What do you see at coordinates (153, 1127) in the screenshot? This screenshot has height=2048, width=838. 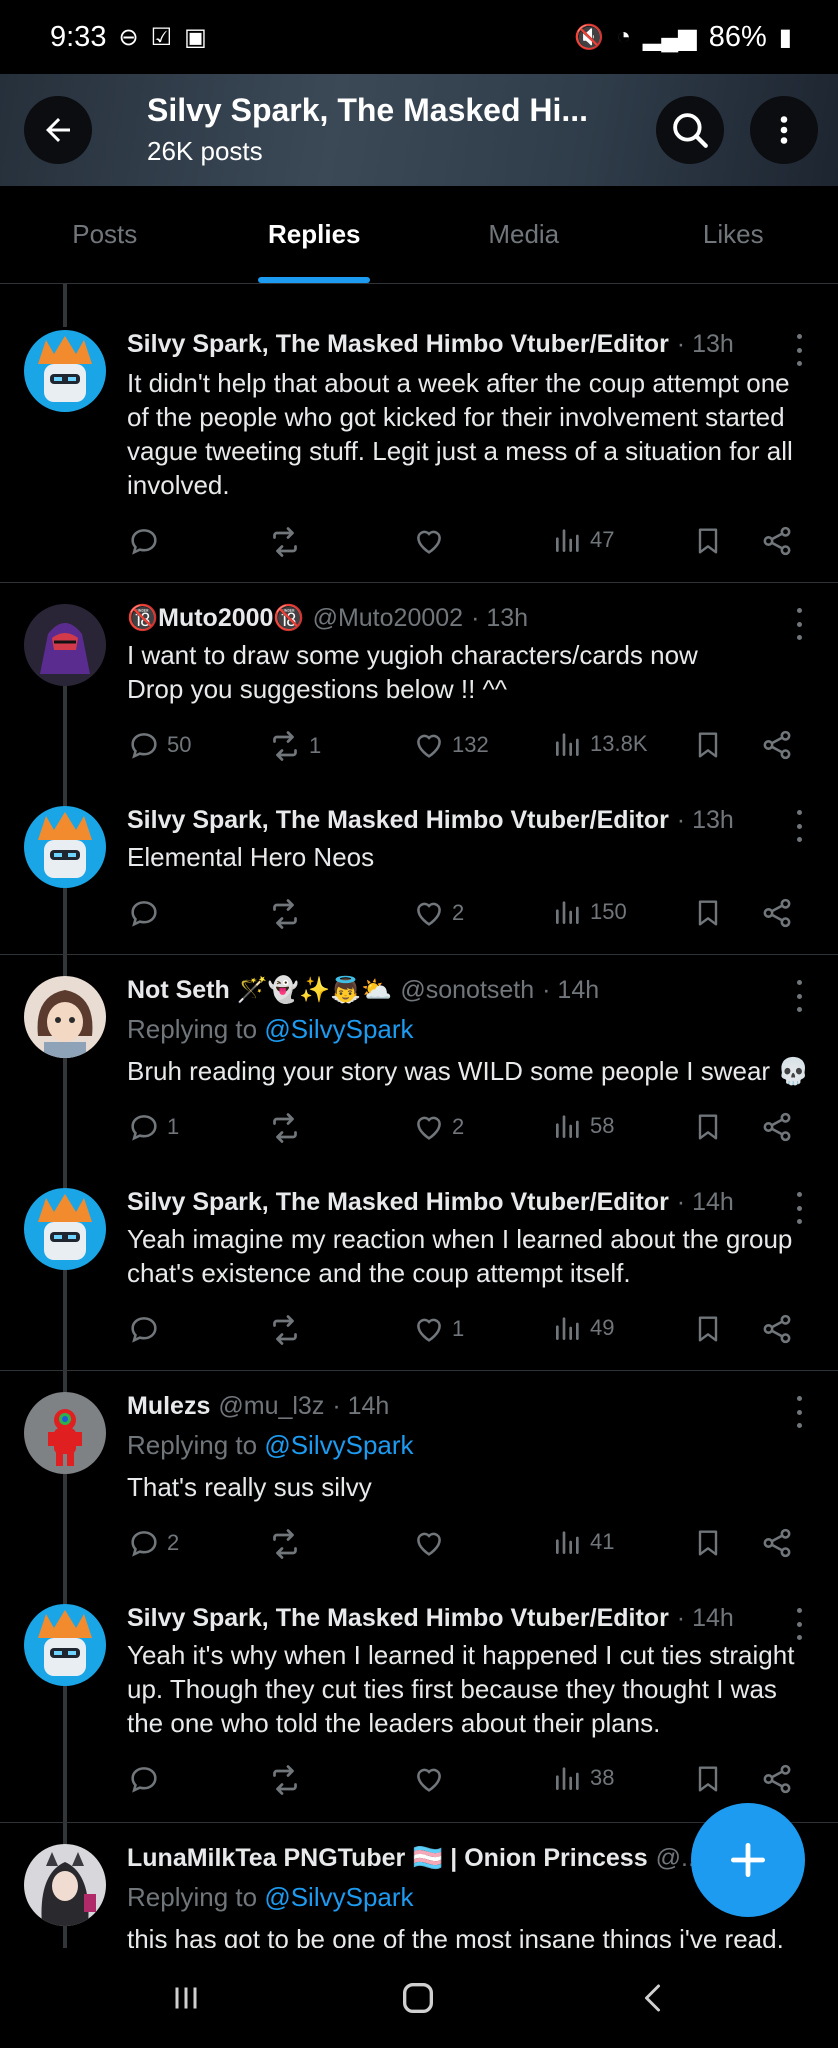 I see `reply-button: 1` at bounding box center [153, 1127].